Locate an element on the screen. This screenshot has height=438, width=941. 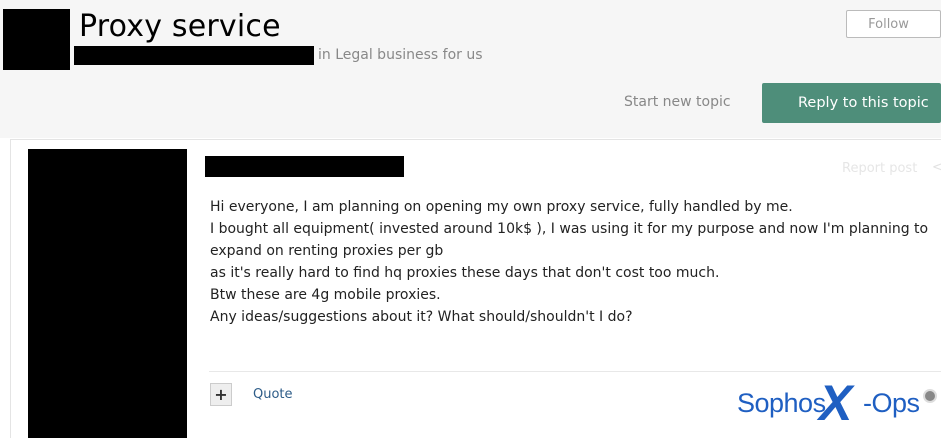
logo-text-ops: -Ops is located at coordinates (891, 403).